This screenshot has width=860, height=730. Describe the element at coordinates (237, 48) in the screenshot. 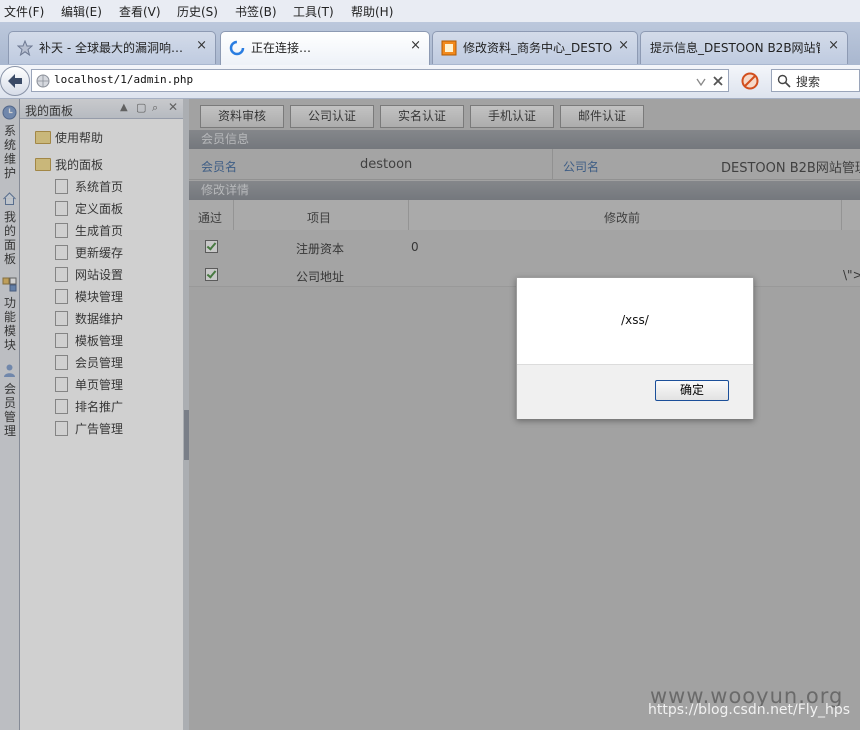

I see `loading-spinner-icon` at that location.